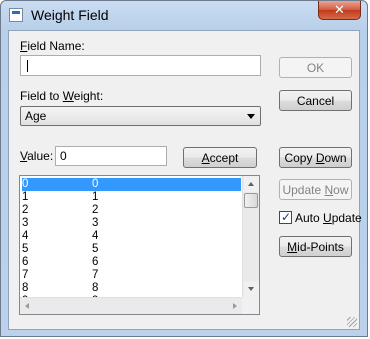 The height and width of the screenshot is (339, 370). Describe the element at coordinates (131, 210) in the screenshot. I see `list-item: 22` at that location.